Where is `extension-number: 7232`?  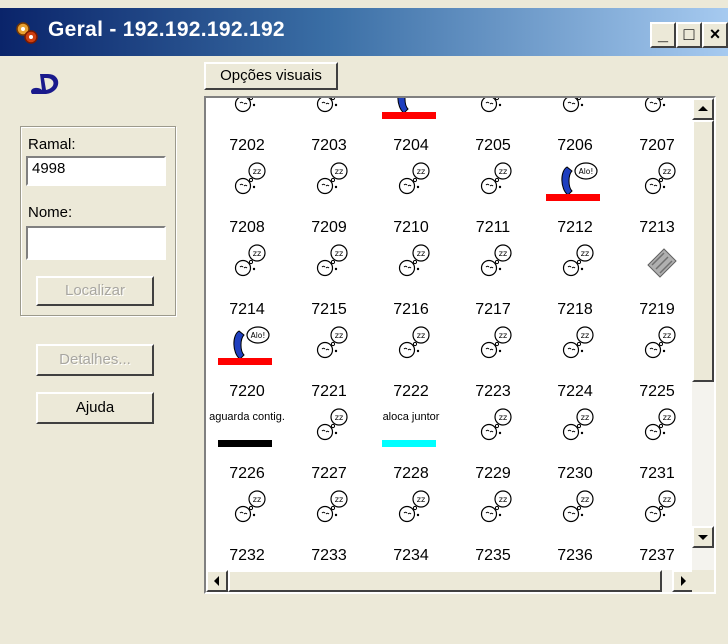 extension-number: 7232 is located at coordinates (247, 555).